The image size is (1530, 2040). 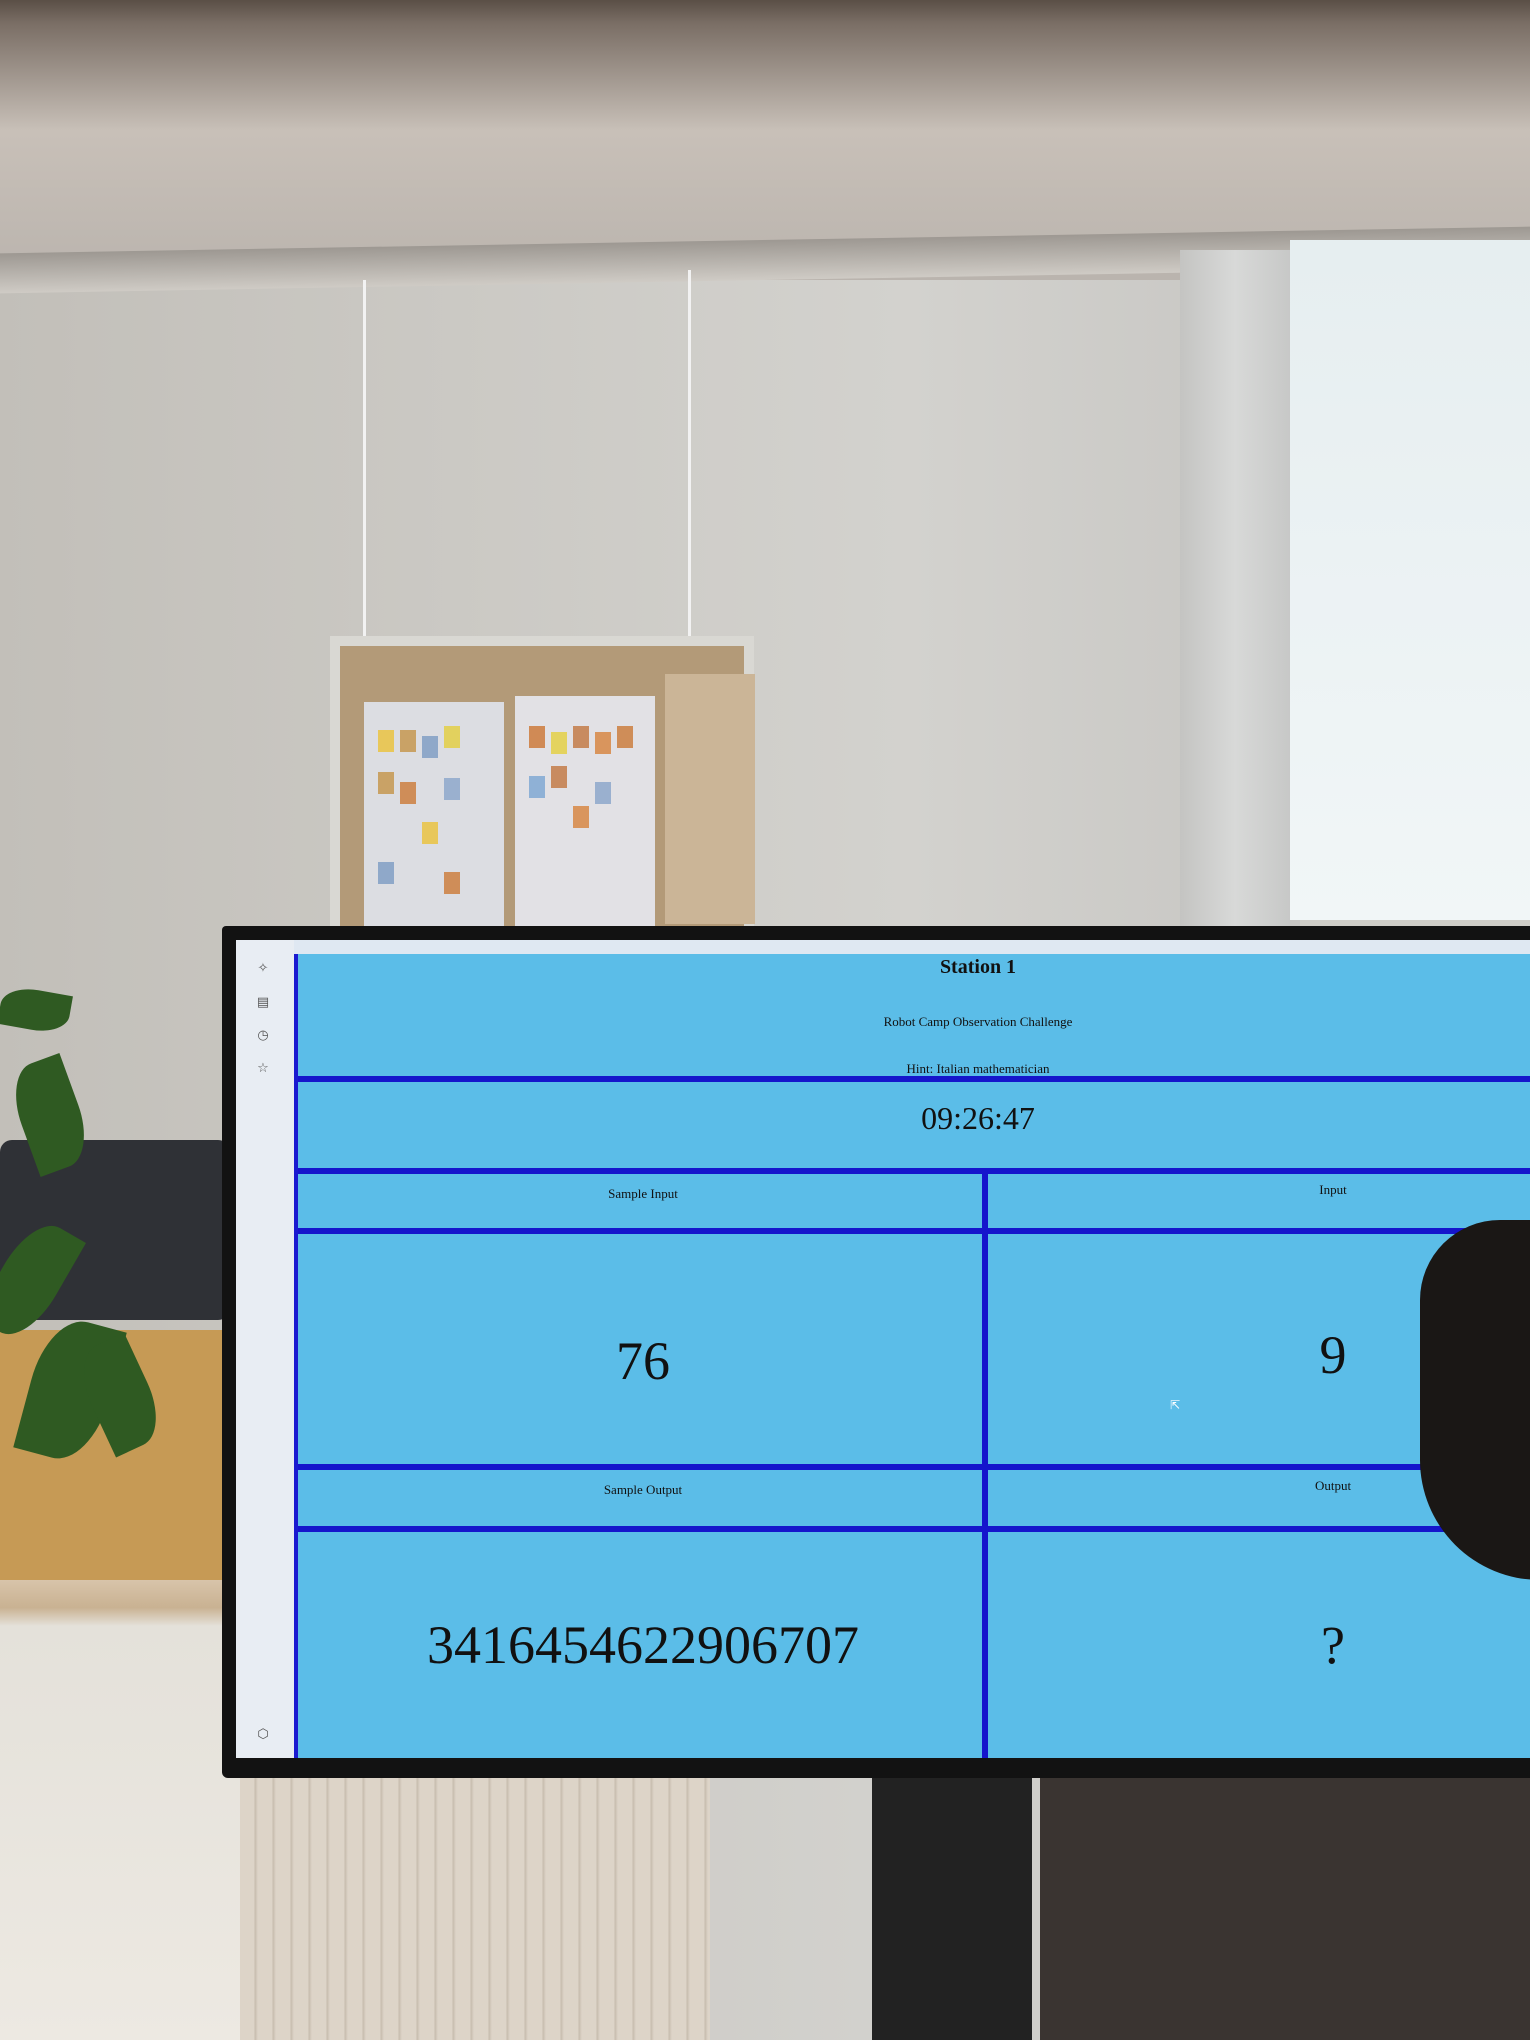 What do you see at coordinates (643, 1645) in the screenshot?
I see `sample-output-value: 3416454622906707` at bounding box center [643, 1645].